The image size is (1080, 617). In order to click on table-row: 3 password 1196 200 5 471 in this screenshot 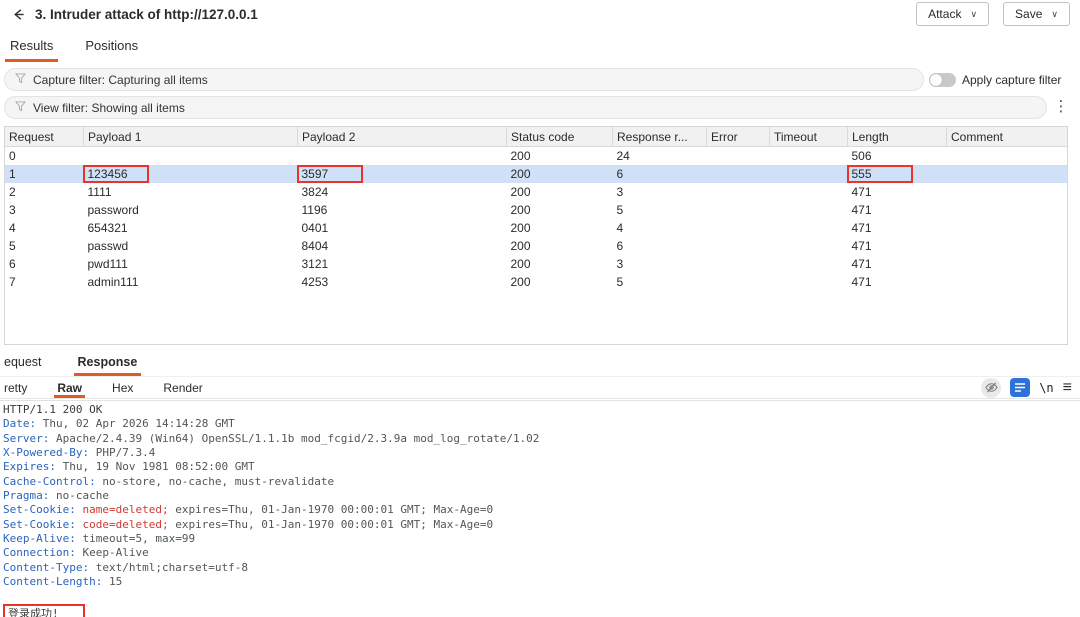, I will do `click(536, 210)`.